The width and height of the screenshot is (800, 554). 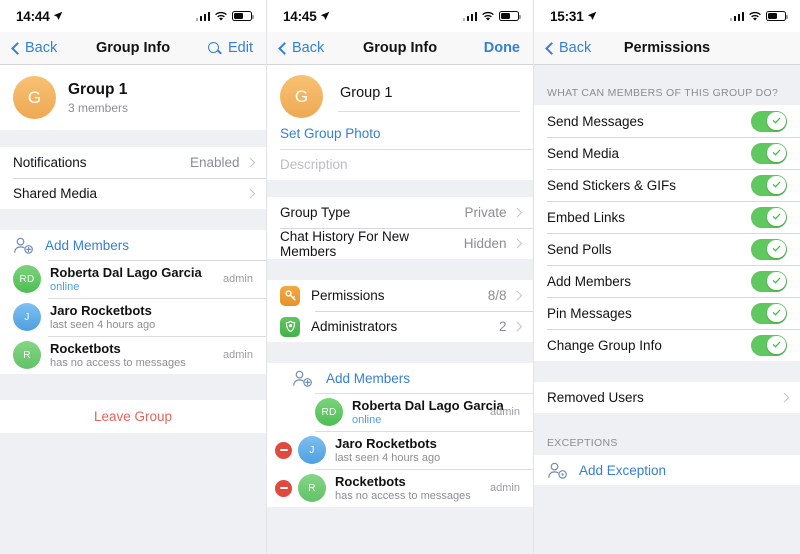 What do you see at coordinates (400, 133) in the screenshot?
I see `set-group-photo-button: Set Group Photo` at bounding box center [400, 133].